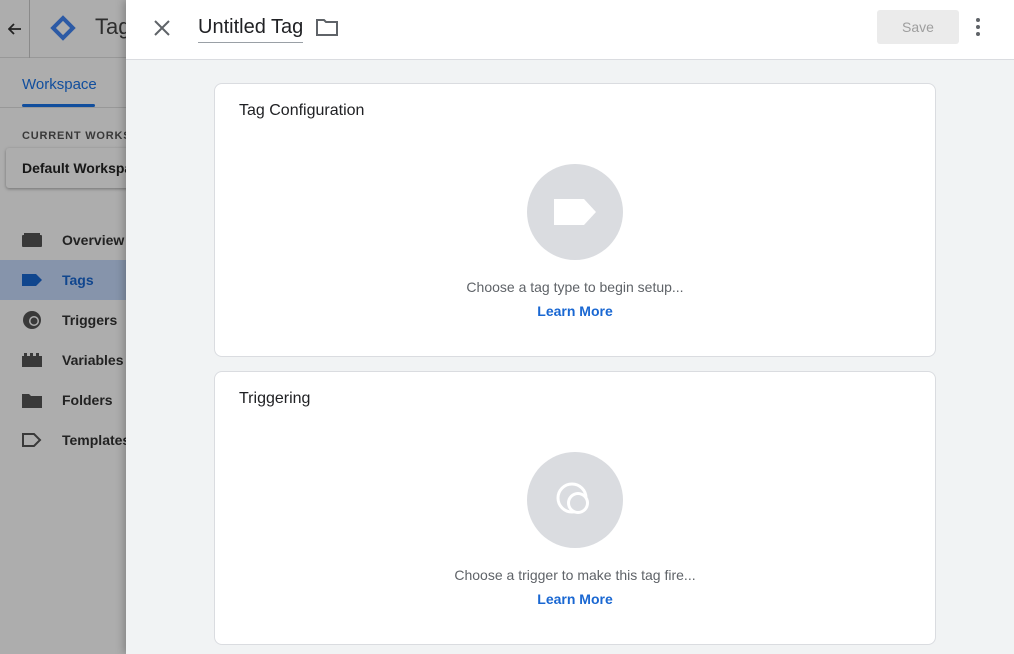 This screenshot has height=654, width=1014. Describe the element at coordinates (570, 30) in the screenshot. I see `panel-header: Untitled Tag Save` at that location.